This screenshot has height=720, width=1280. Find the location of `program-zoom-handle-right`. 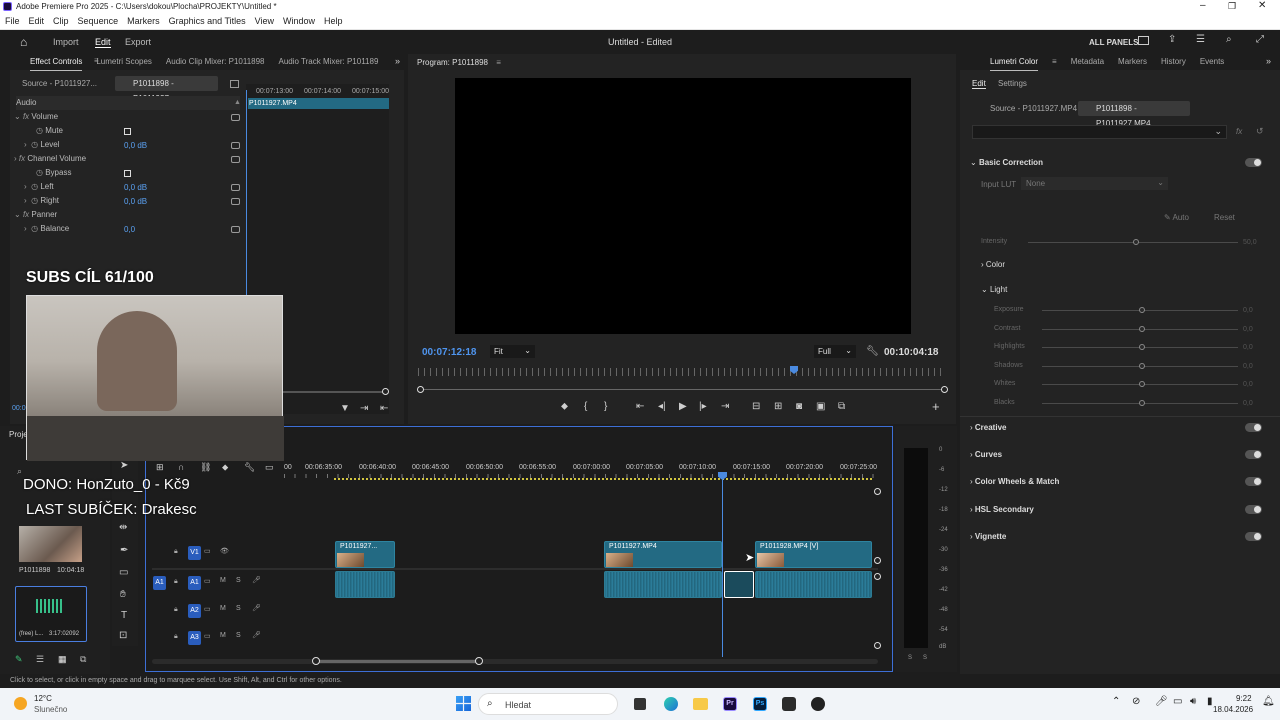

program-zoom-handle-right is located at coordinates (944, 389).